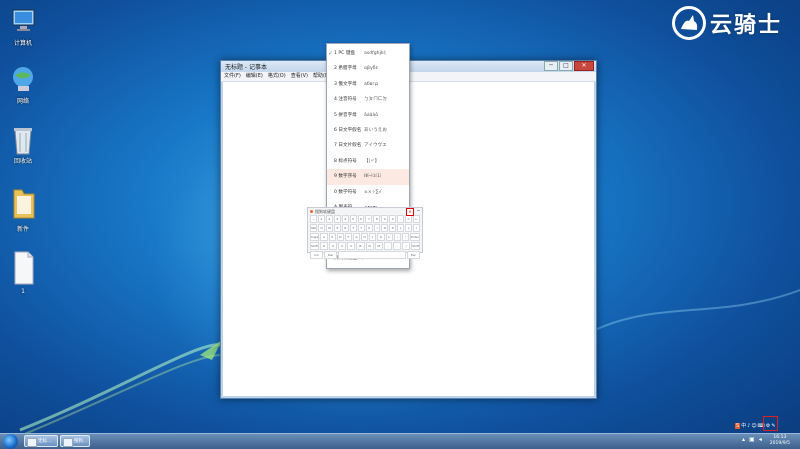 The width and height of the screenshot is (800, 449). I want to click on keyboard-key: F, so click(348, 237).